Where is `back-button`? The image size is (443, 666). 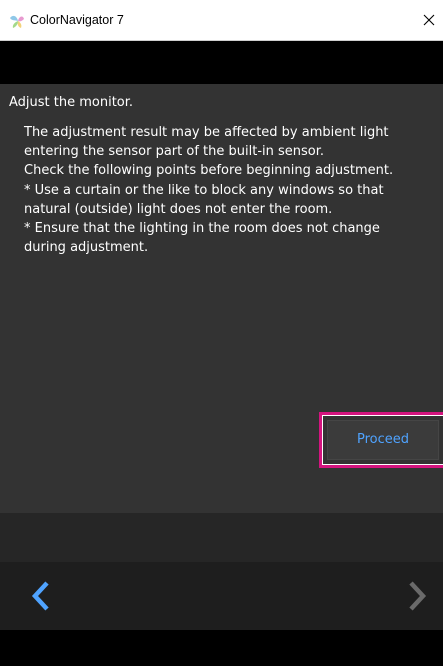
back-button is located at coordinates (42, 596).